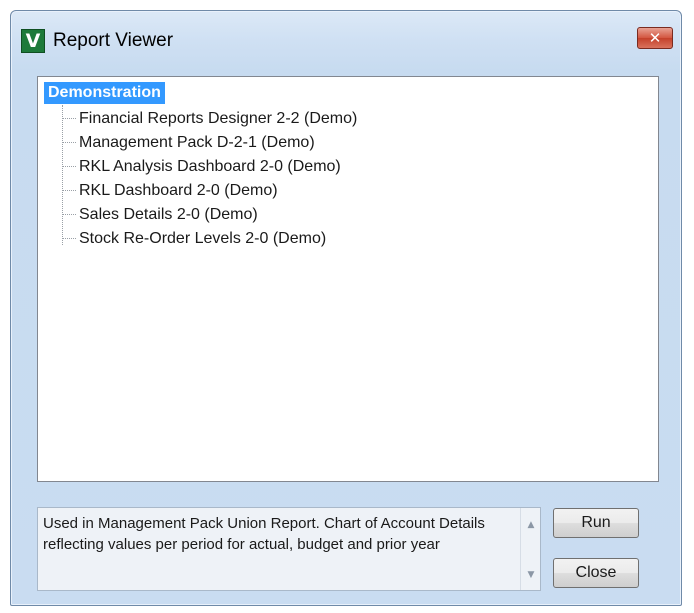  Describe the element at coordinates (210, 166) in the screenshot. I see `tree-item-label: RKL Analysis Dashboard 2-0 (Demo)` at that location.